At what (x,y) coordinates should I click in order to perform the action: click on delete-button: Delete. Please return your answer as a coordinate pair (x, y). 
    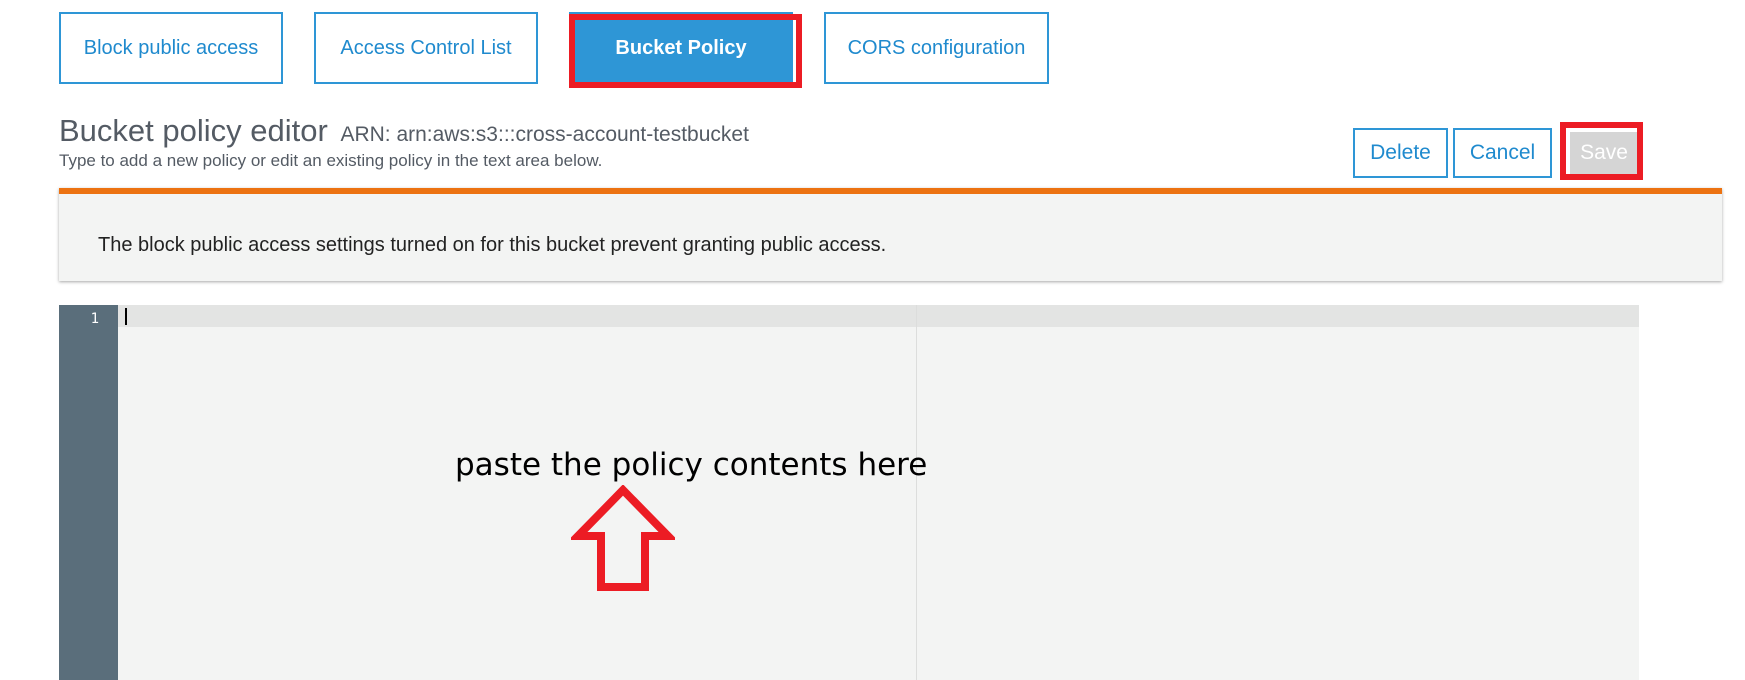
    Looking at the image, I should click on (1400, 153).